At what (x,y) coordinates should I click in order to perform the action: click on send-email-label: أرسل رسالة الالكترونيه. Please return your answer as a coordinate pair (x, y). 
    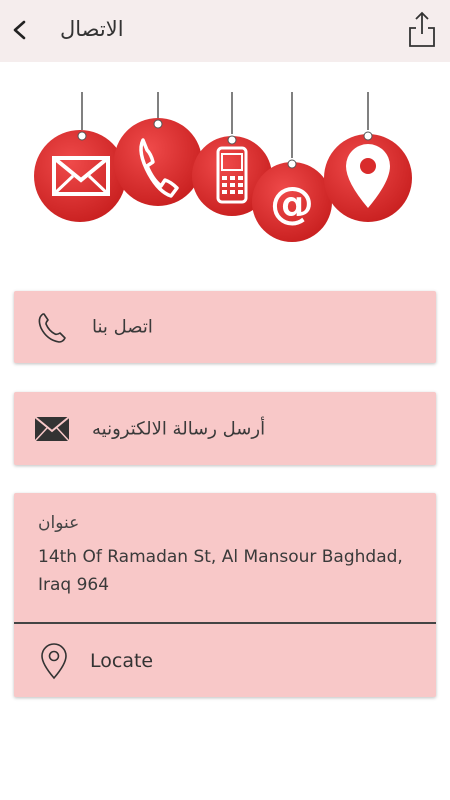
    Looking at the image, I should click on (179, 428).